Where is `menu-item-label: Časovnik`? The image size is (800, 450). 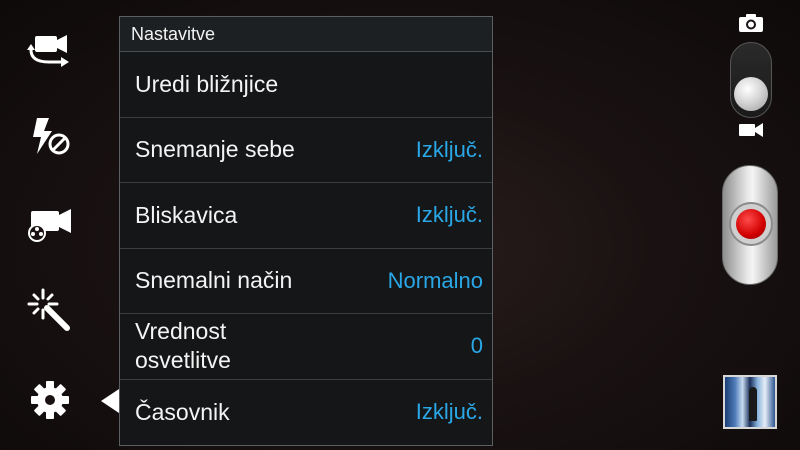 menu-item-label: Časovnik is located at coordinates (182, 411).